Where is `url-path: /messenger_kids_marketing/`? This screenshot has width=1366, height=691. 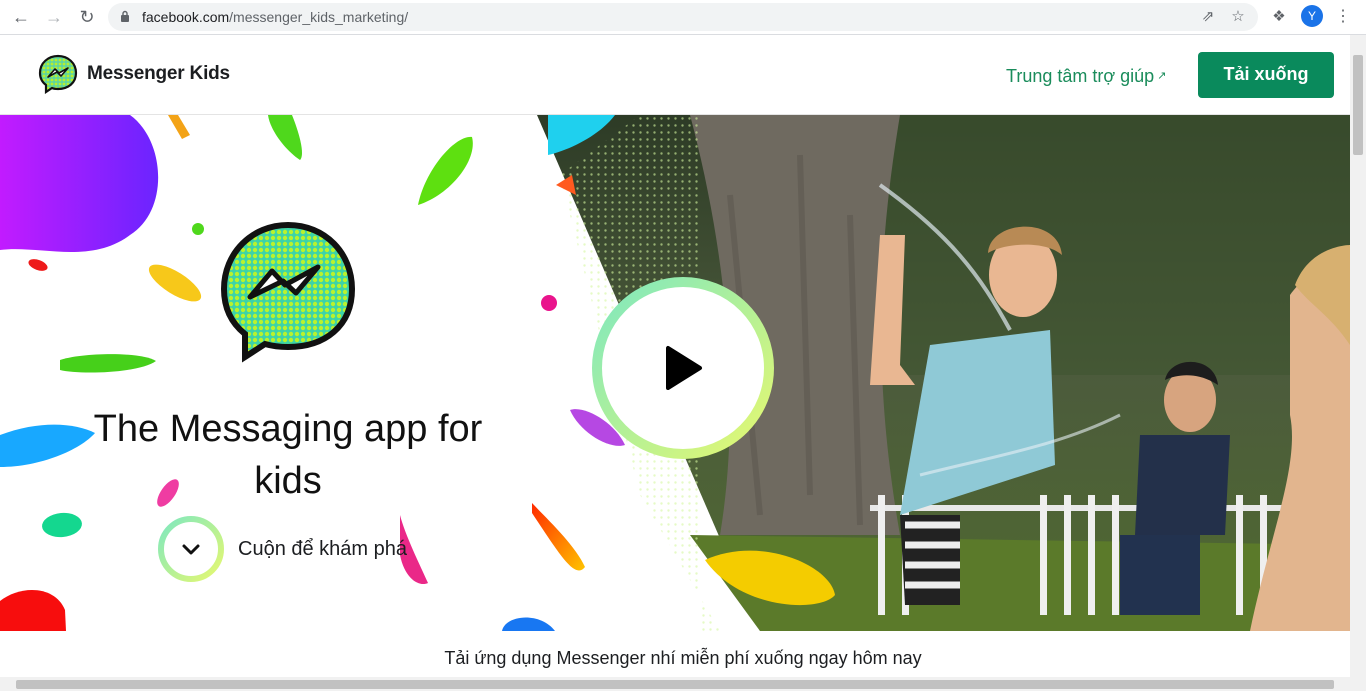
url-path: /messenger_kids_marketing/ is located at coordinates (319, 17).